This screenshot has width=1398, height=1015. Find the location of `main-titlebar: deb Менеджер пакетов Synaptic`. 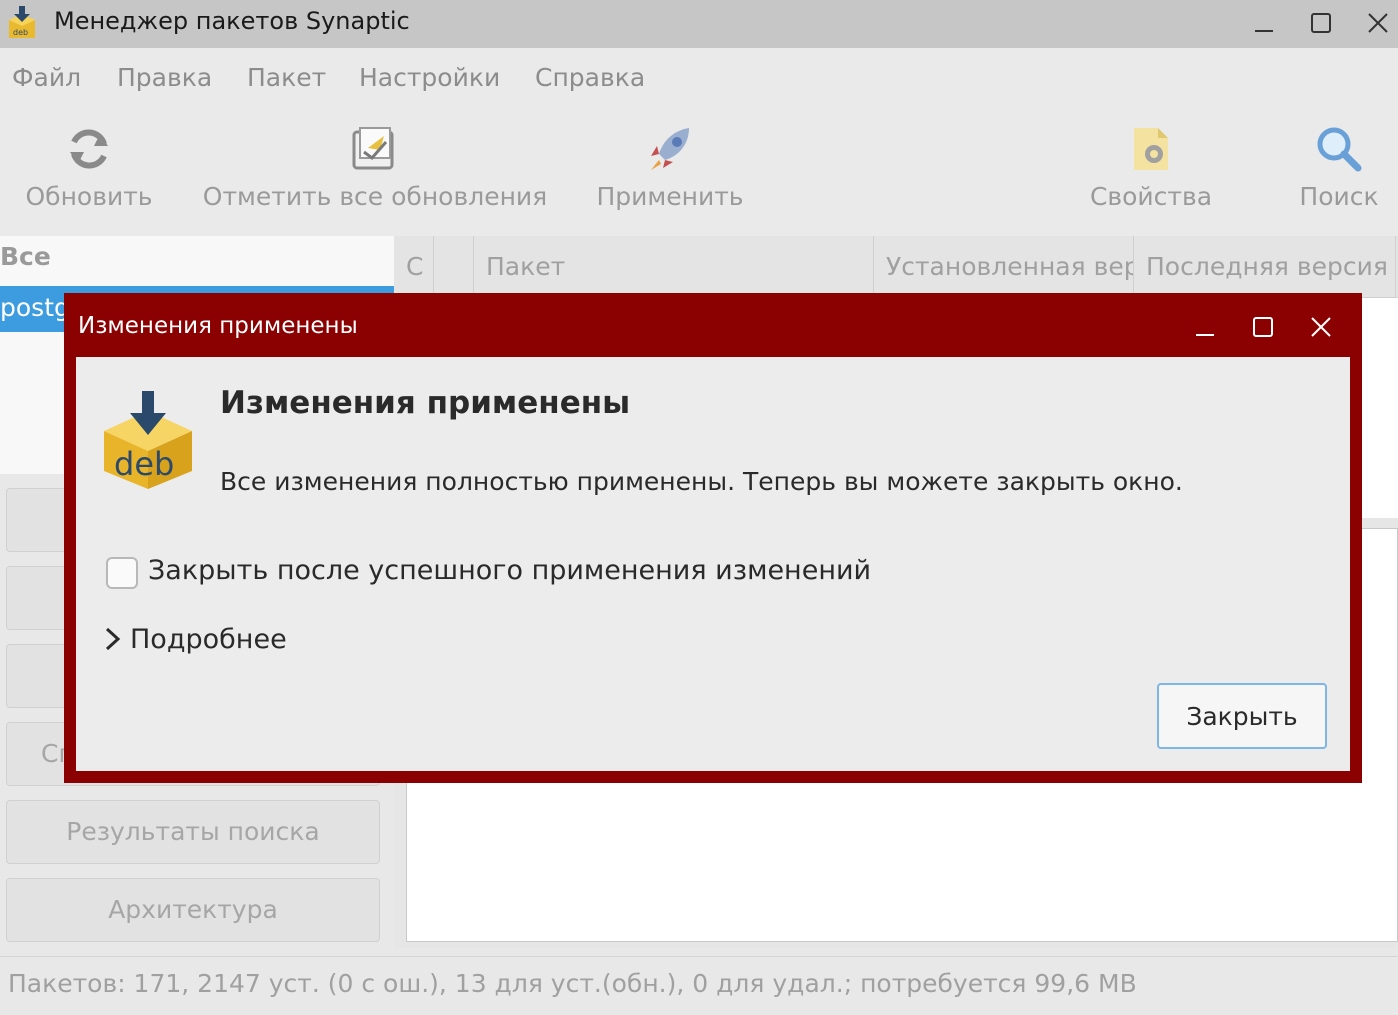

main-titlebar: deb Менеджер пакетов Synaptic is located at coordinates (699, 24).